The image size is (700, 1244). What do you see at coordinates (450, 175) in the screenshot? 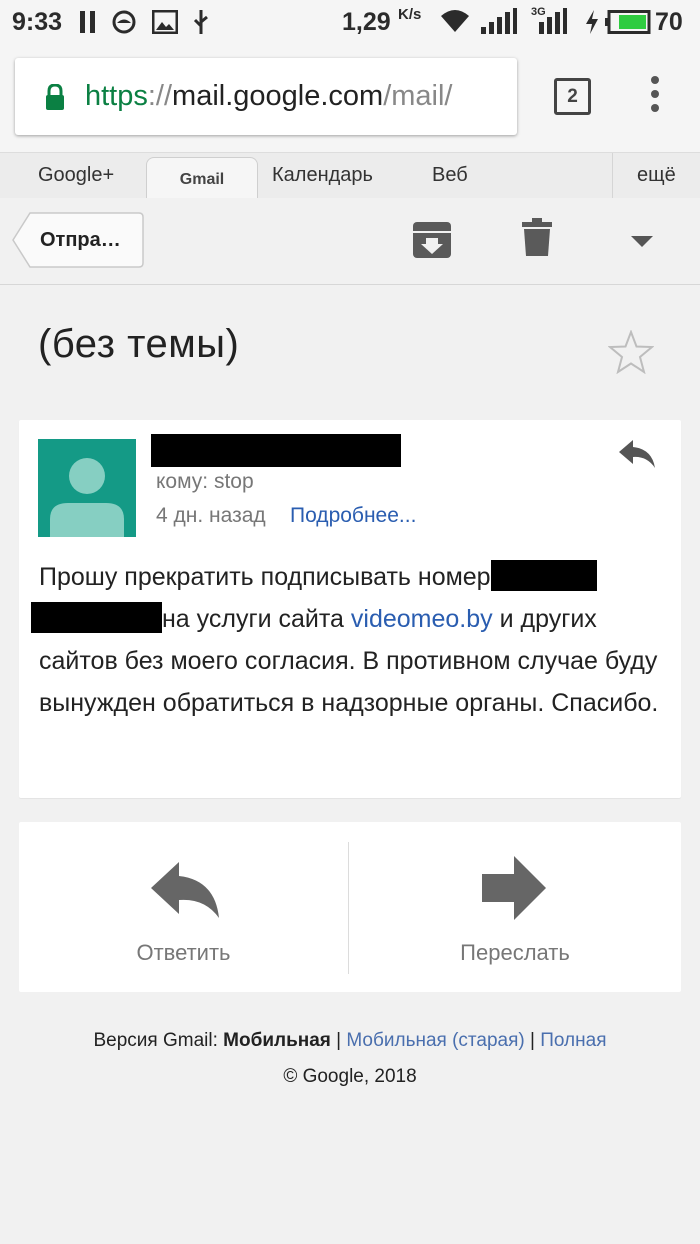
I see `nav-tab-web: Веб` at bounding box center [450, 175].